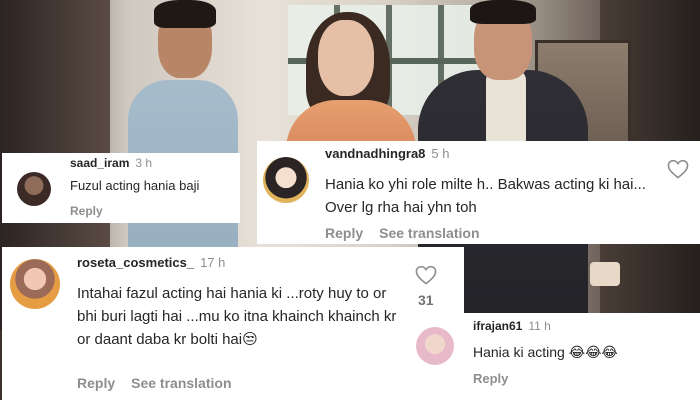  Describe the element at coordinates (605, 274) in the screenshot. I see `background-lamp` at that location.